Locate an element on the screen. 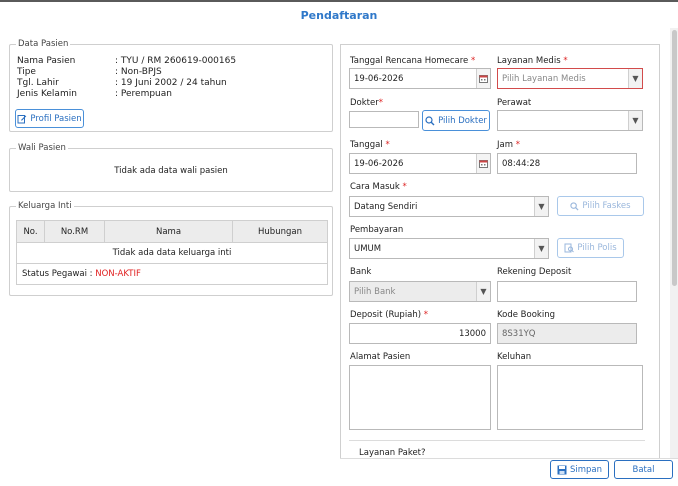 This screenshot has height=486, width=678. batal-label: Batal is located at coordinates (643, 469).